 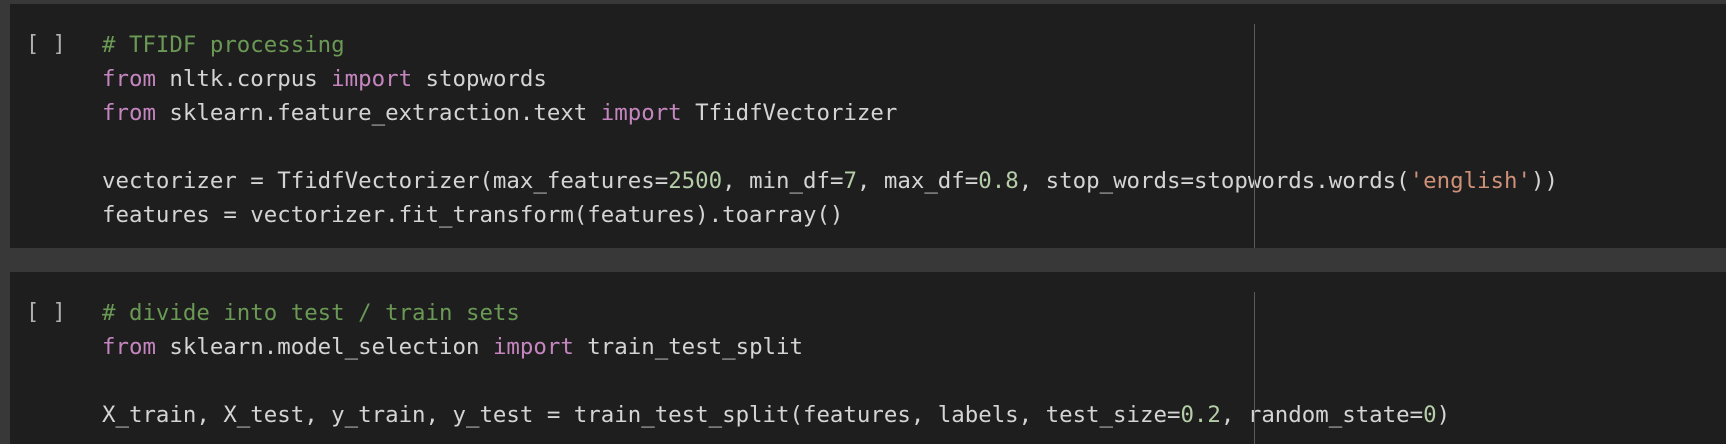 What do you see at coordinates (1214, 181) in the screenshot?
I see `code-token: , stop_words=stopwords.words(` at bounding box center [1214, 181].